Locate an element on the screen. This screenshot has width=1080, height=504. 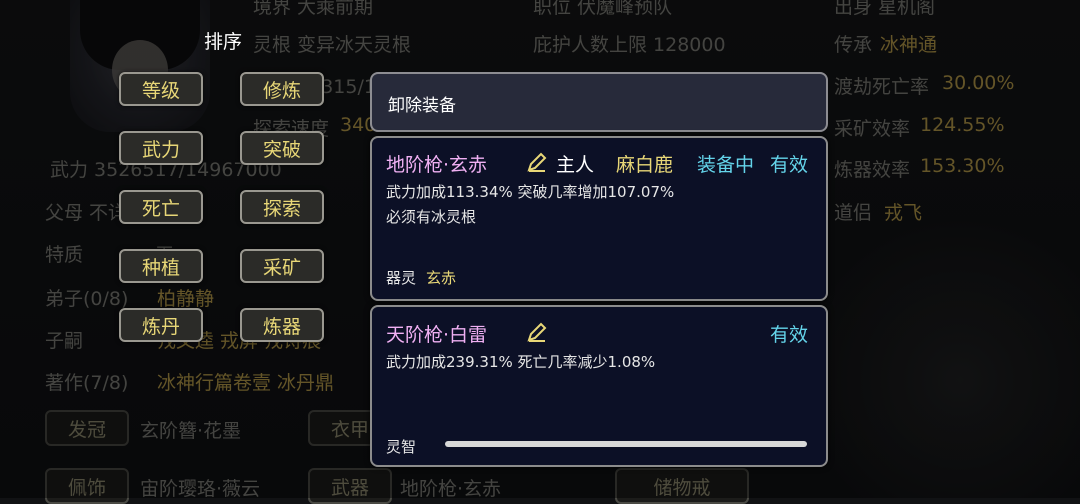
card1-spirit-value: 玄赤 is located at coordinates (441, 278).